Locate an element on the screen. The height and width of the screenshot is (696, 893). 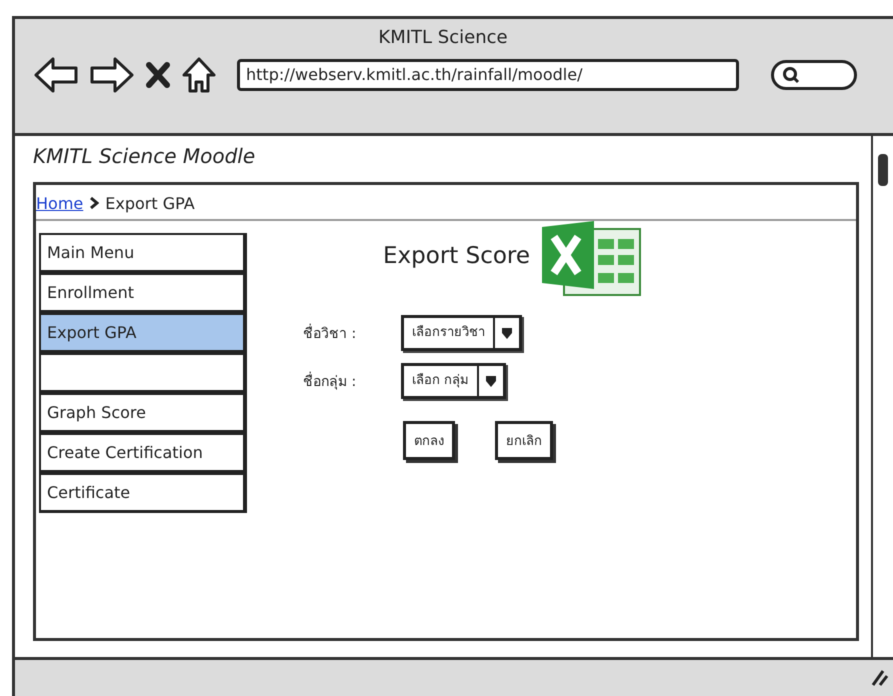
page-heading: Export Score is located at coordinates (456, 256).